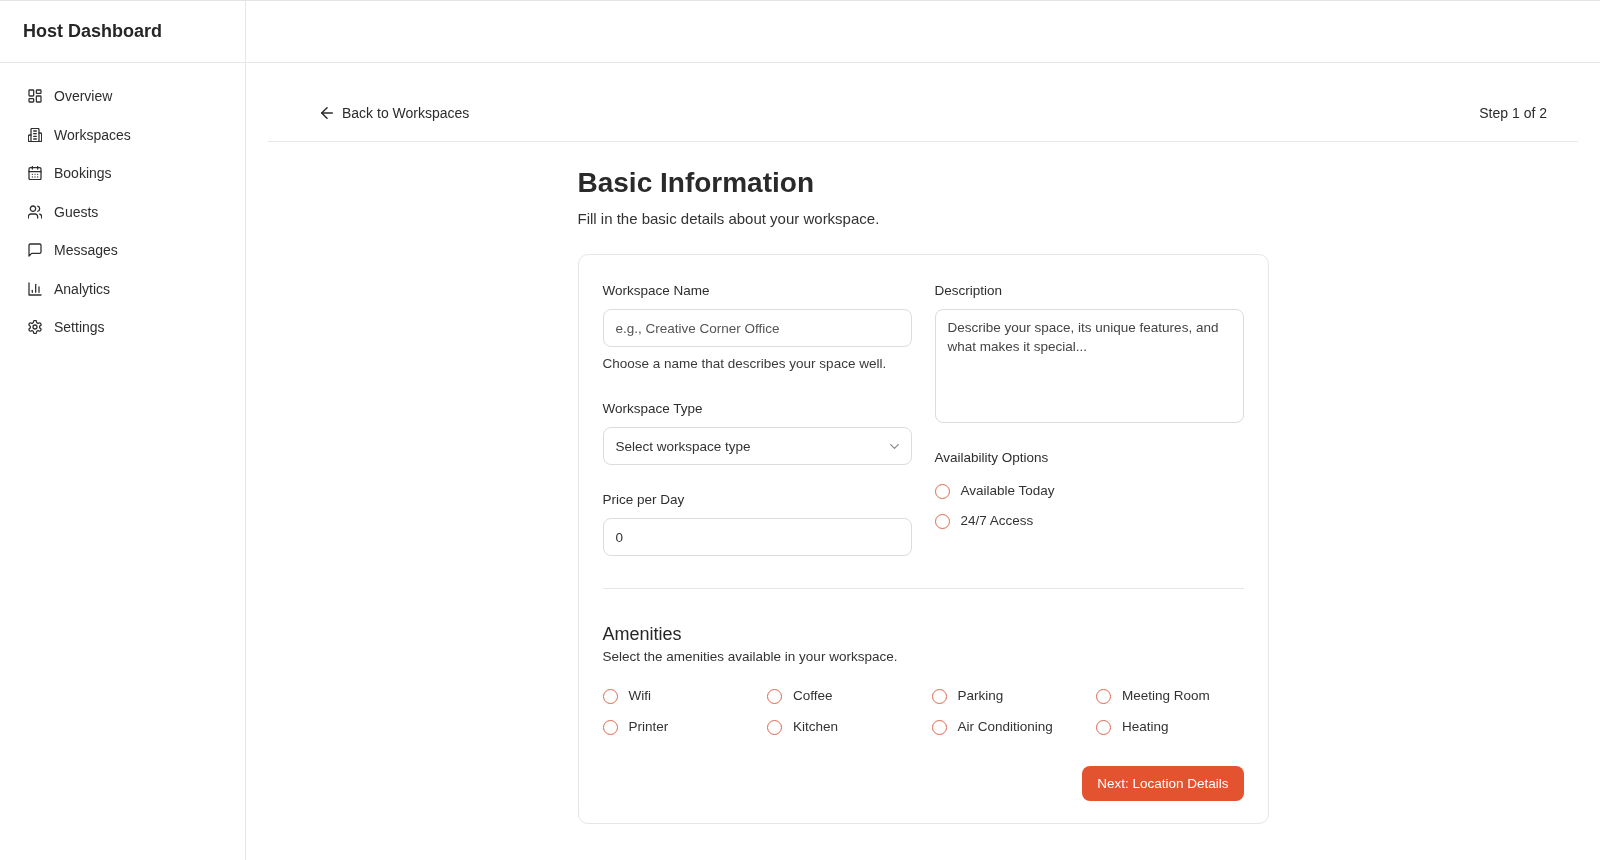 The width and height of the screenshot is (1600, 860). Describe the element at coordinates (35, 134) in the screenshot. I see `building-icon` at that location.